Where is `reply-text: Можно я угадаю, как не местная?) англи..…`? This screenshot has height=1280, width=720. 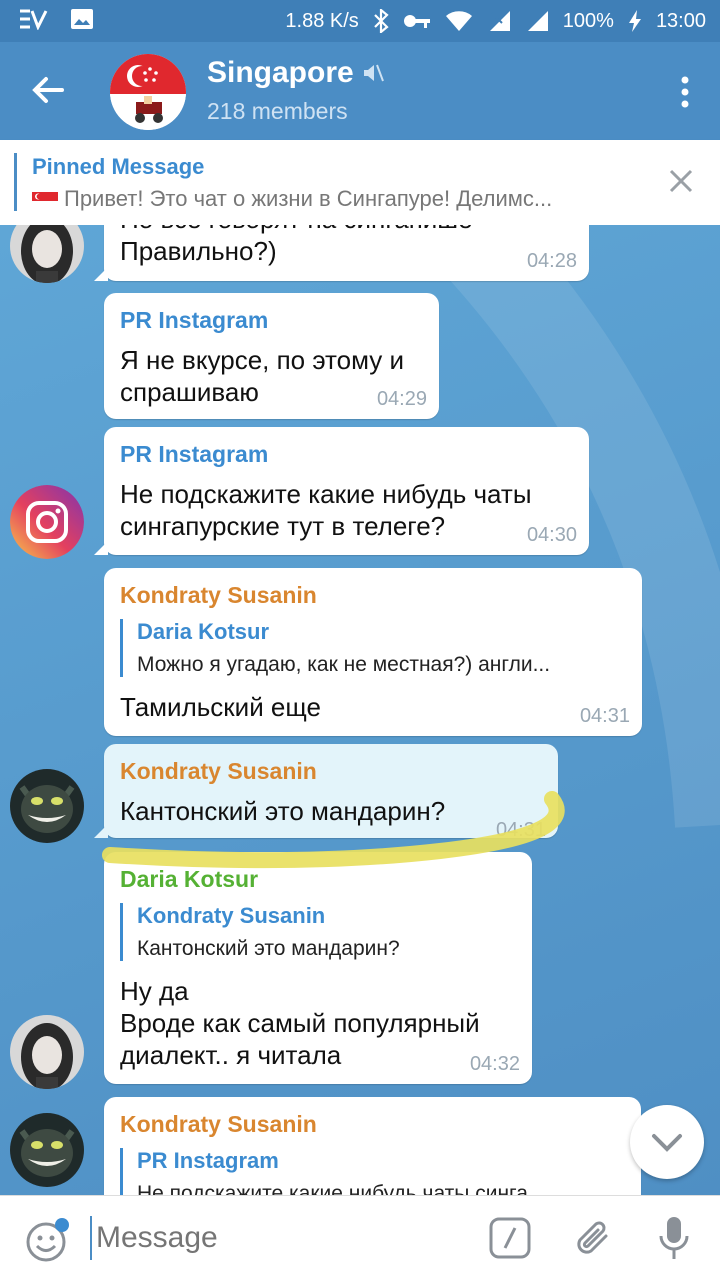
reply-text: Можно я угадаю, как не местная?) англи..… is located at coordinates (344, 664).